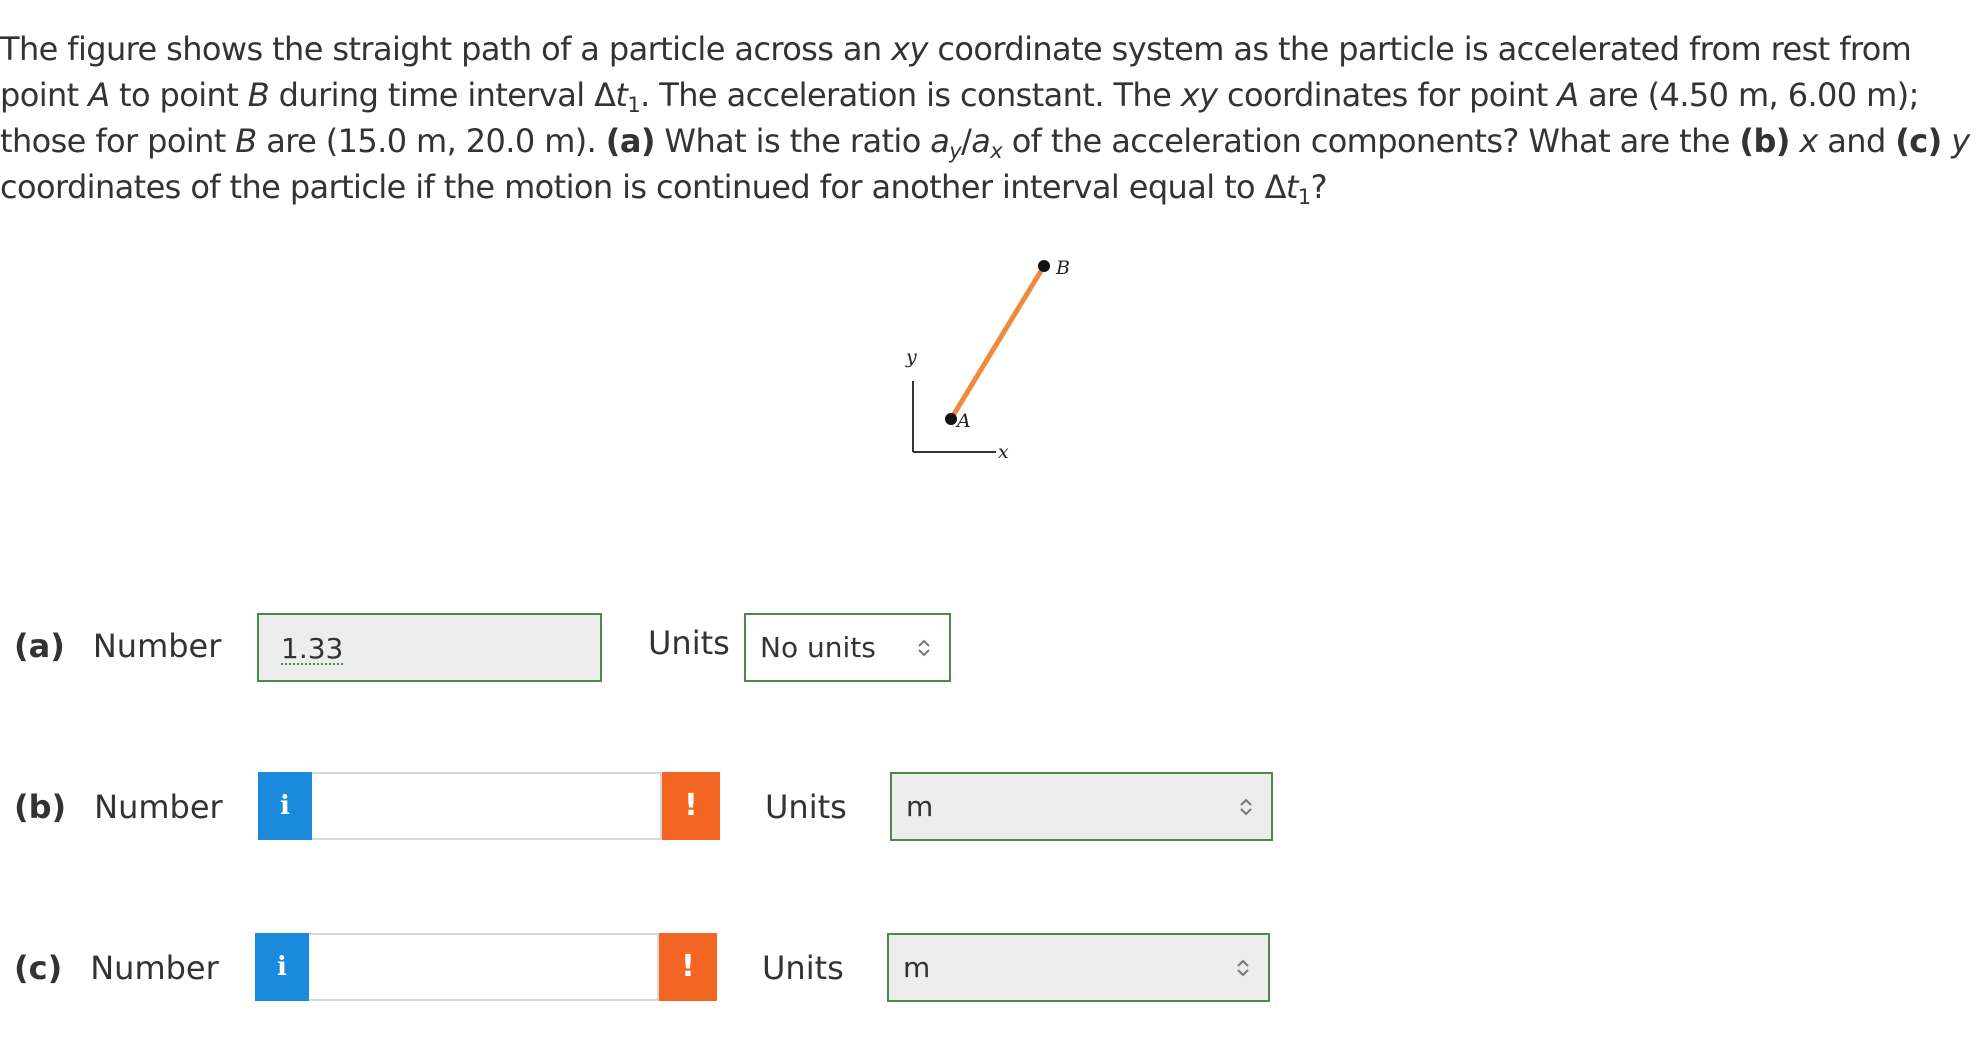 This screenshot has height=1049, width=1980. What do you see at coordinates (1003, 452) in the screenshot?
I see `x-axis-label: x` at bounding box center [1003, 452].